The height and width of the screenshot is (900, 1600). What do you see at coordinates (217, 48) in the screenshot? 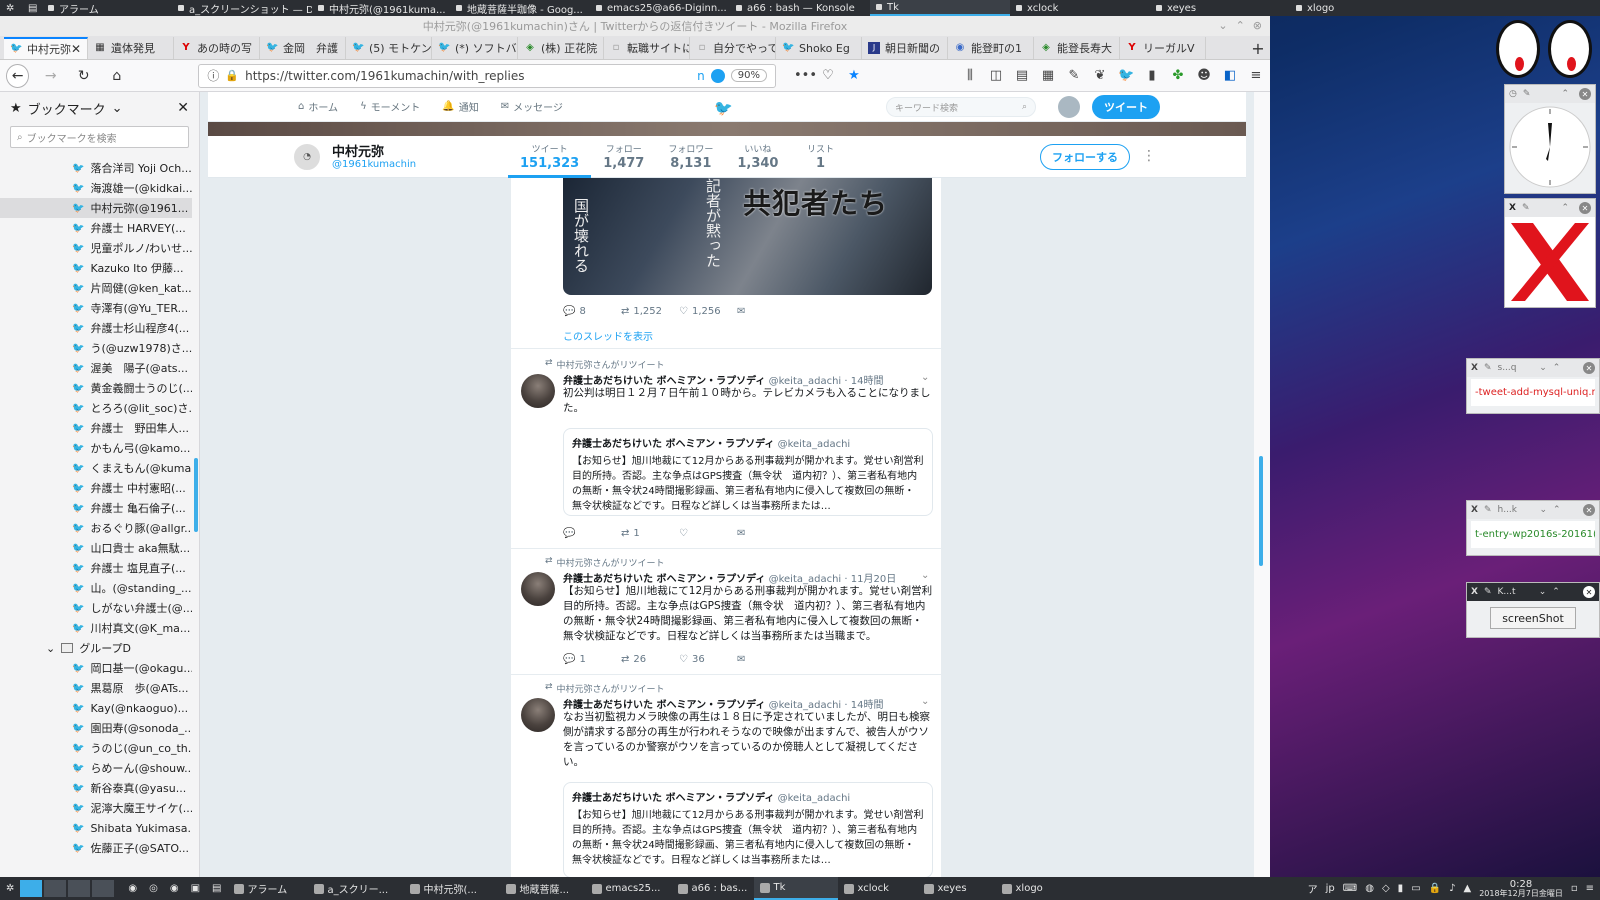
I see `browser-tab: Y あの時の写` at bounding box center [217, 48].